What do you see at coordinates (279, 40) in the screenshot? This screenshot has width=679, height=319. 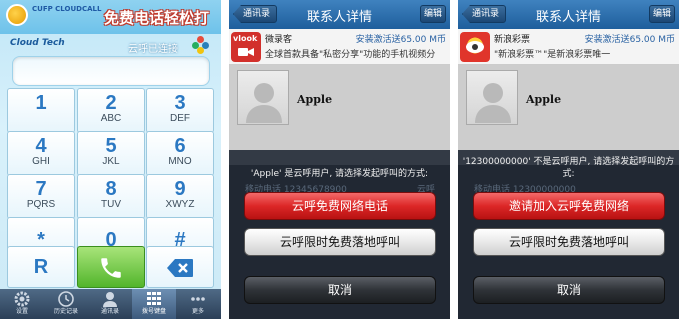 I see `ad-title: 微录客` at bounding box center [279, 40].